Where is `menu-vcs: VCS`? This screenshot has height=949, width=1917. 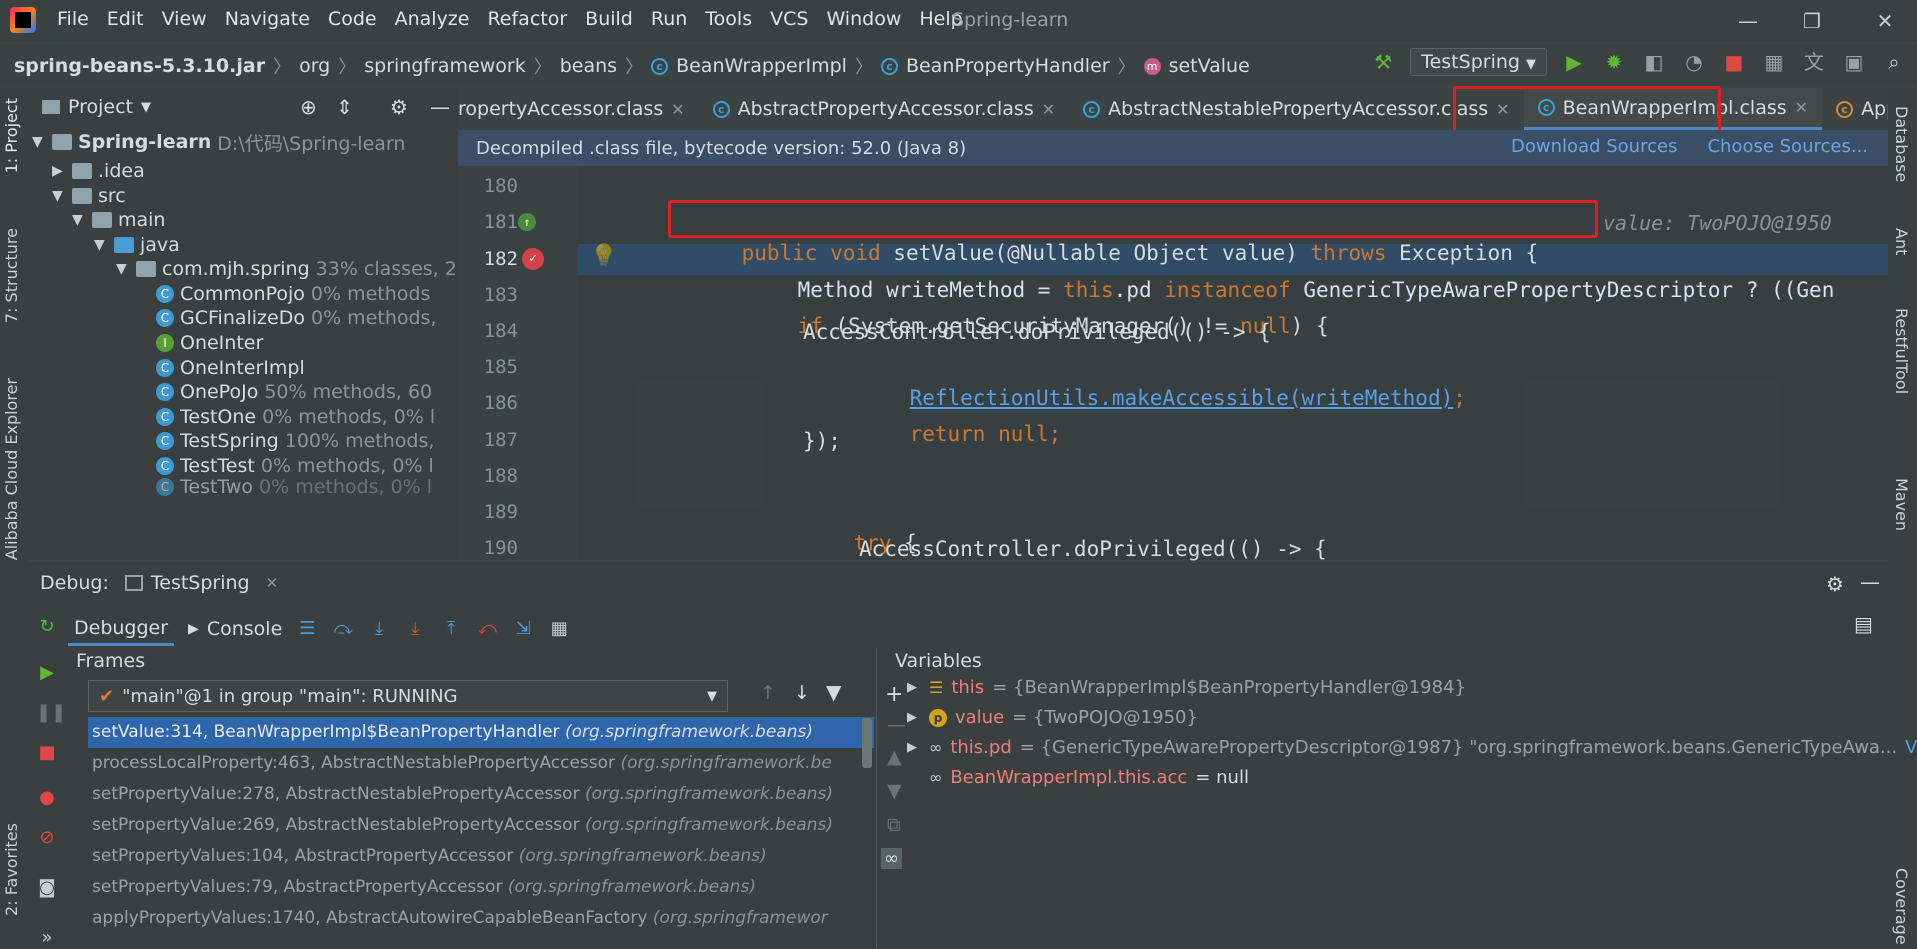
menu-vcs: VCS is located at coordinates (789, 19).